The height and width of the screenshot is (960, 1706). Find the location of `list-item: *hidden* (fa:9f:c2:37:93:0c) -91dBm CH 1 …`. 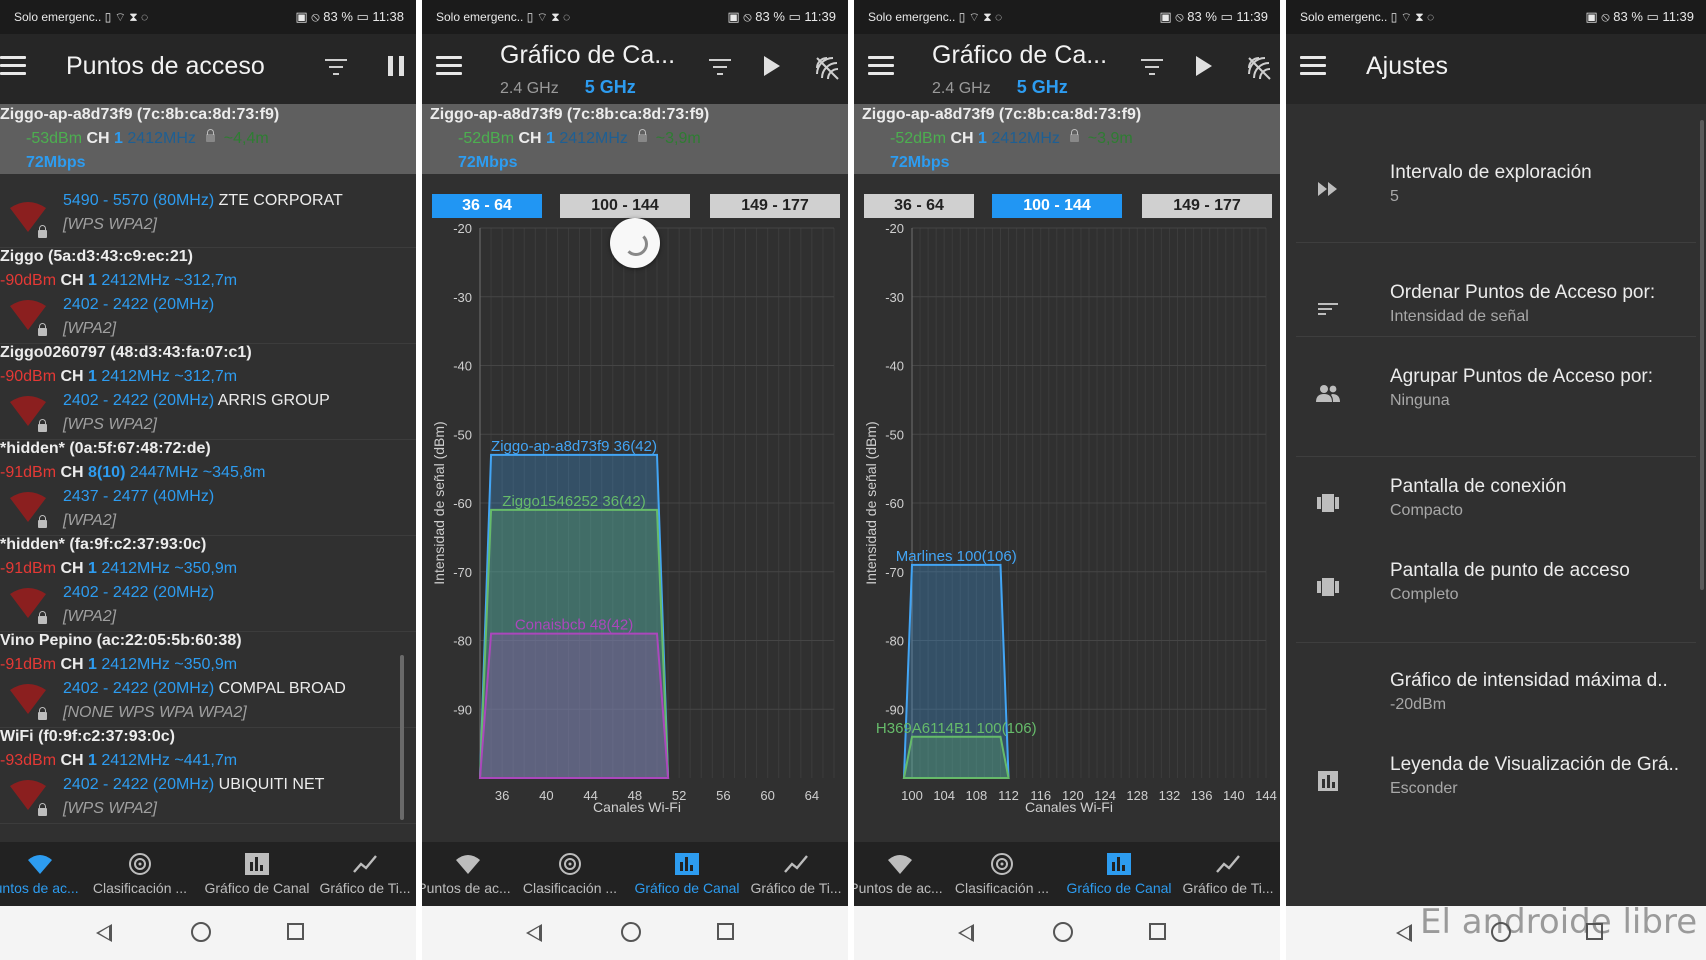

list-item: *hidden* (fa:9f:c2:37:93:0c) -91dBm CH 1 … is located at coordinates (208, 584).